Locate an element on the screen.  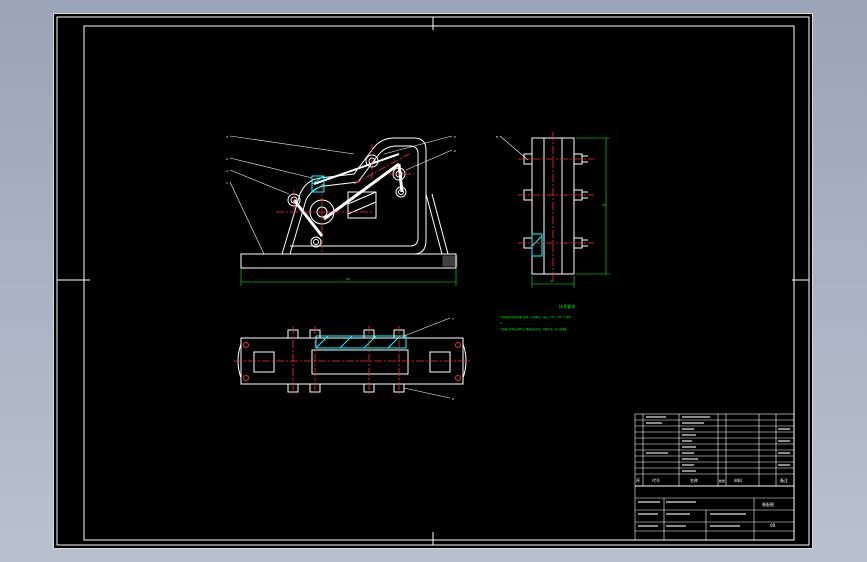
front-view is located at coordinates (349, 211).